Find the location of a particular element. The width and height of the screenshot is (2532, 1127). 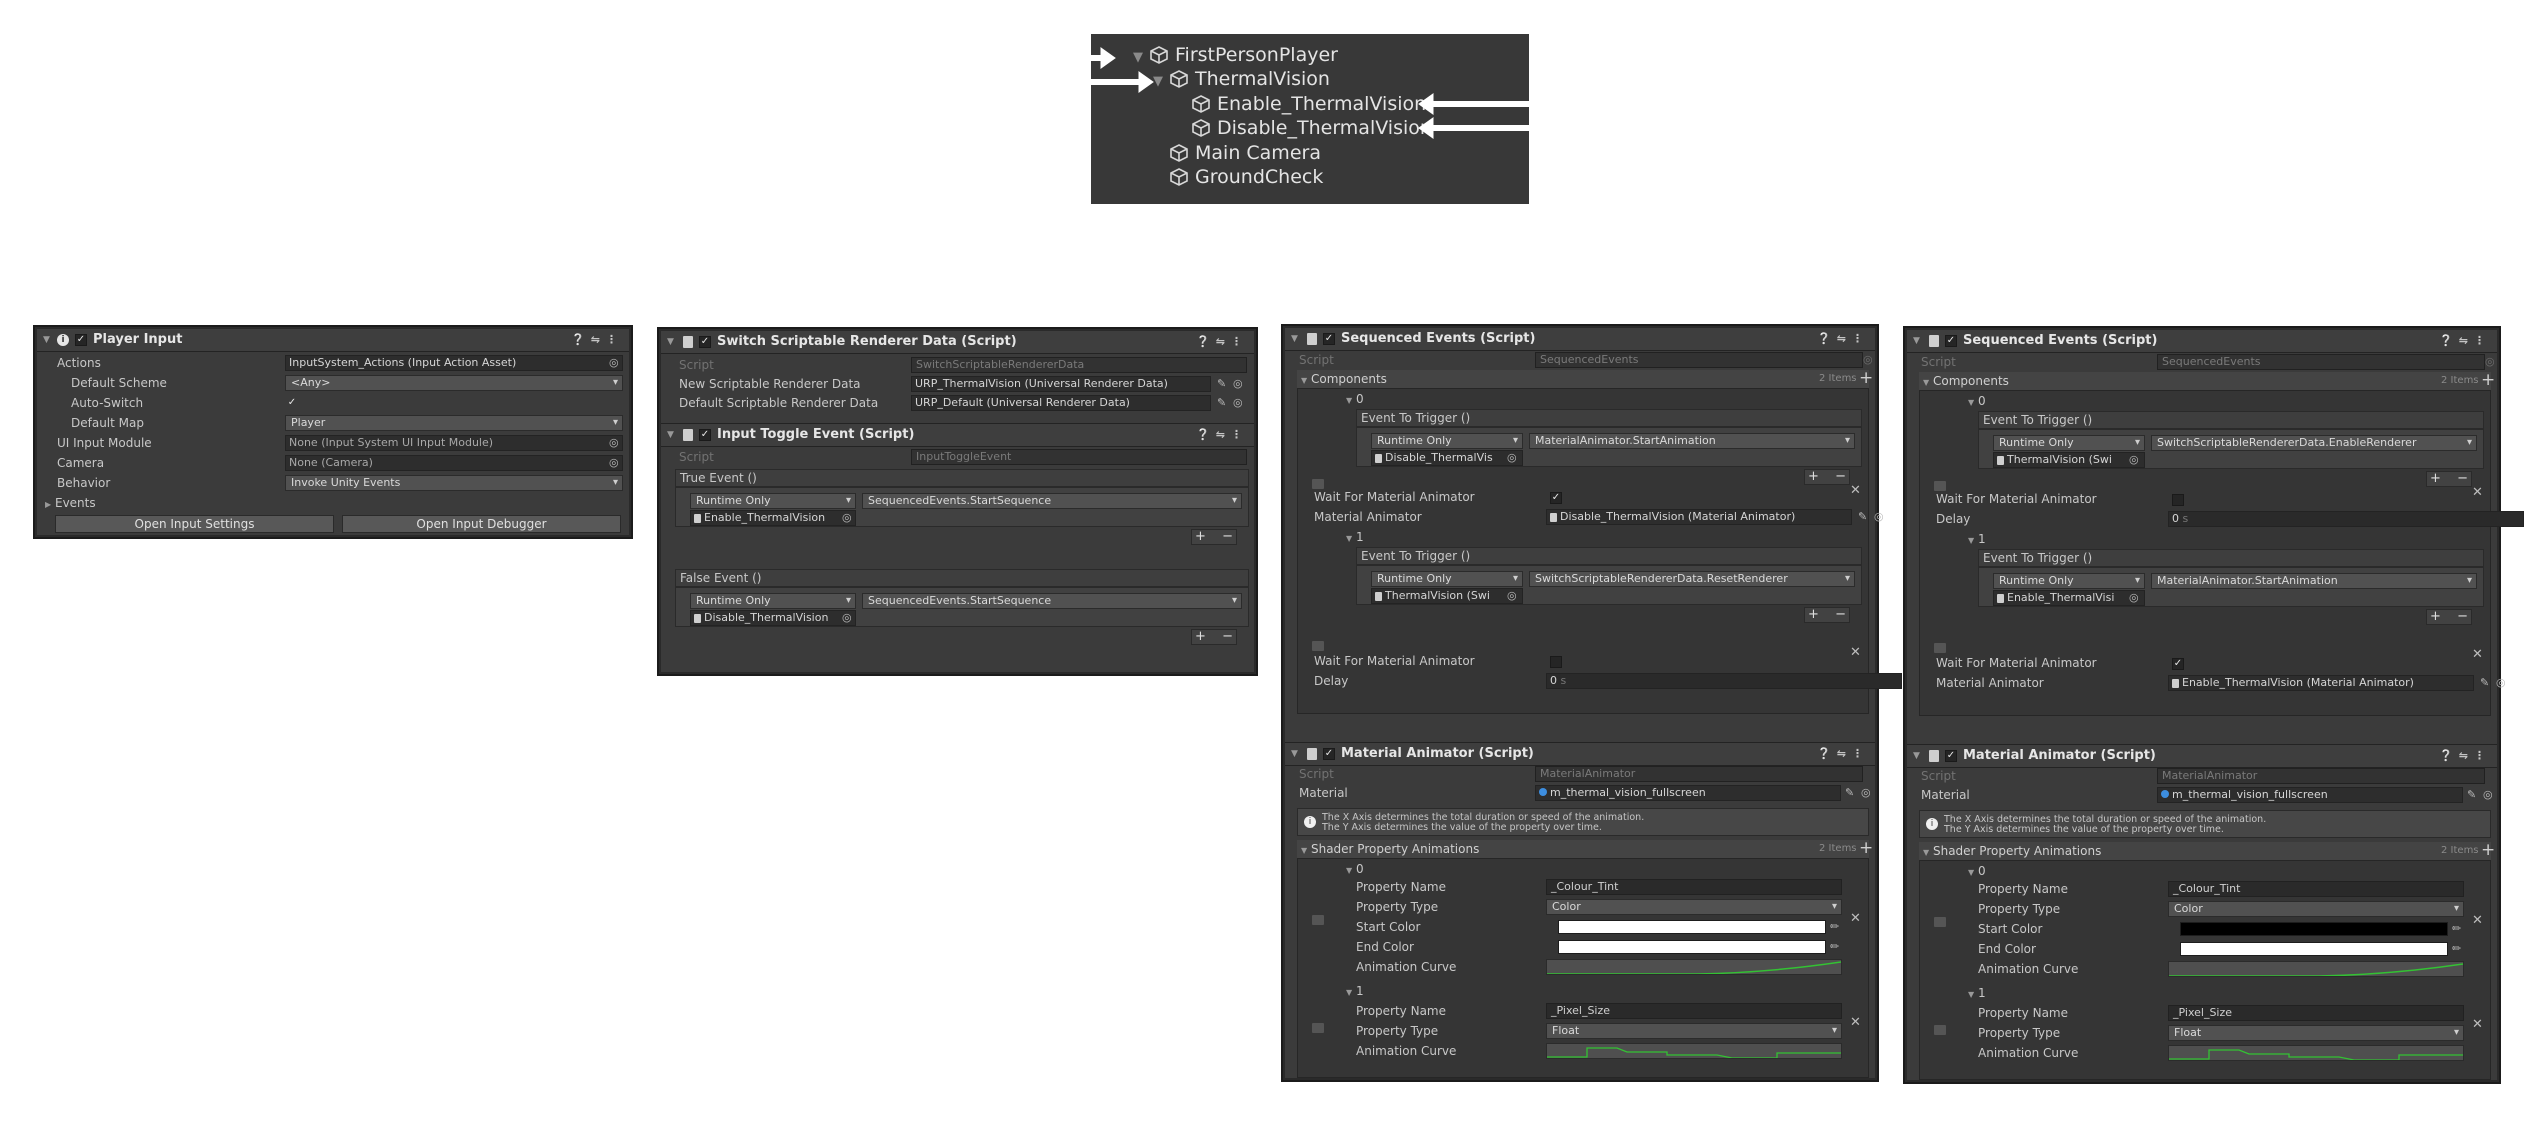

wait-for-animator-checkbox: ✓ is located at coordinates (2178, 664).